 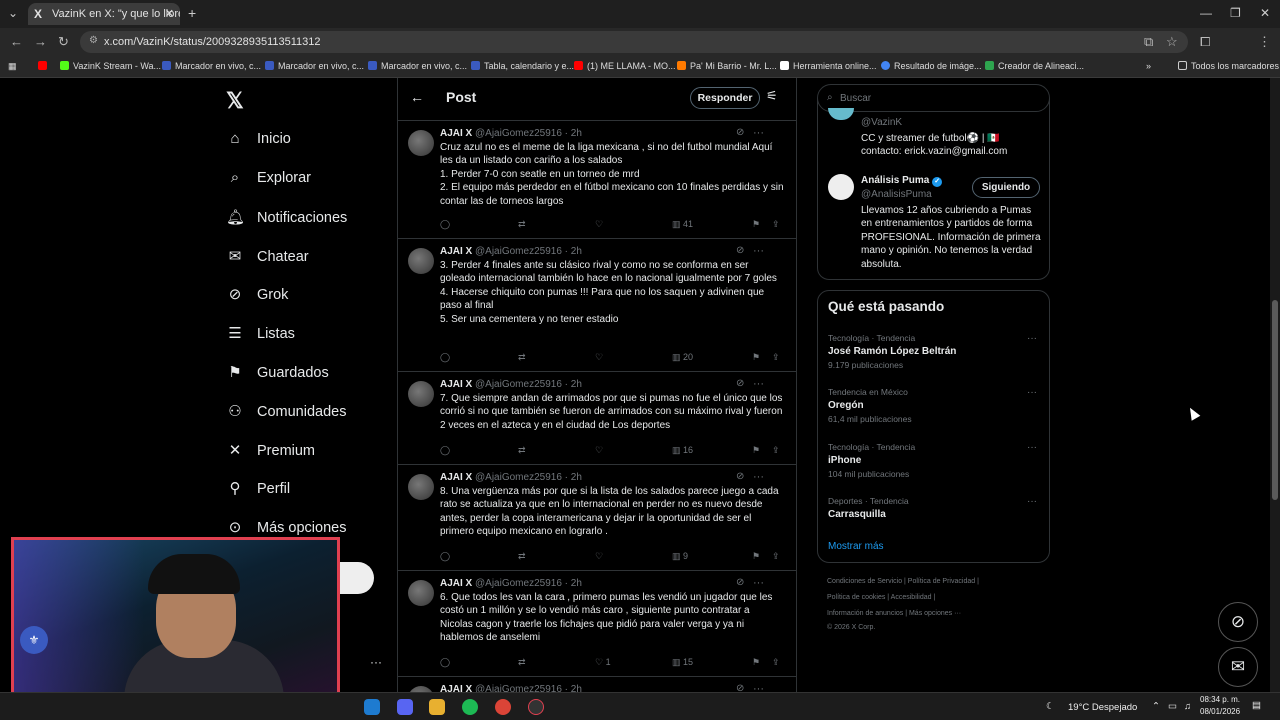 I want to click on spotify-icon, so click(x=470, y=707).